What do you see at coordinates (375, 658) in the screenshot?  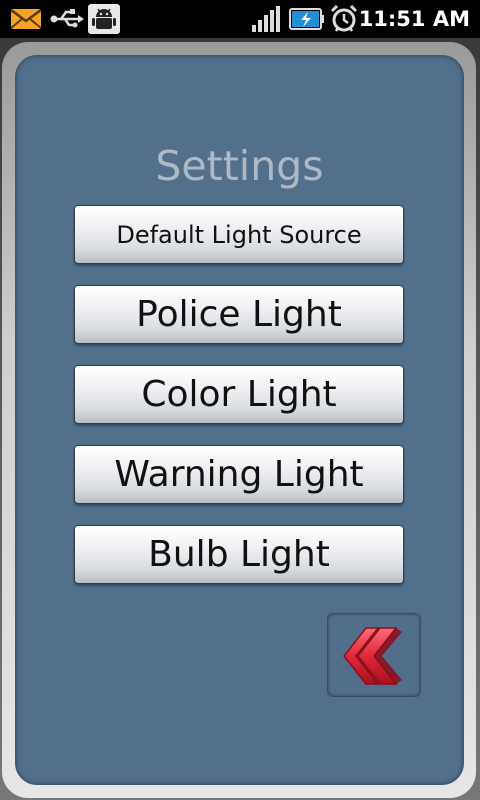 I see `double-chevron-left-icon` at bounding box center [375, 658].